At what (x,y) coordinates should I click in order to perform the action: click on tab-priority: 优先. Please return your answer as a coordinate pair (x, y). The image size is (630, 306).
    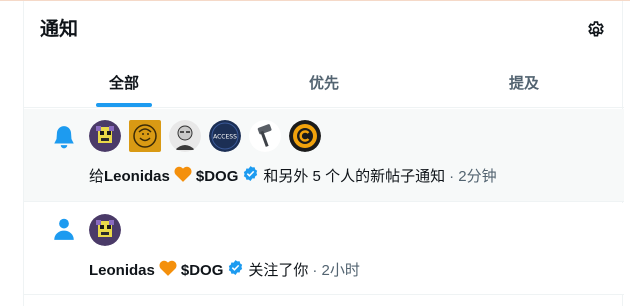
    Looking at the image, I should click on (324, 82).